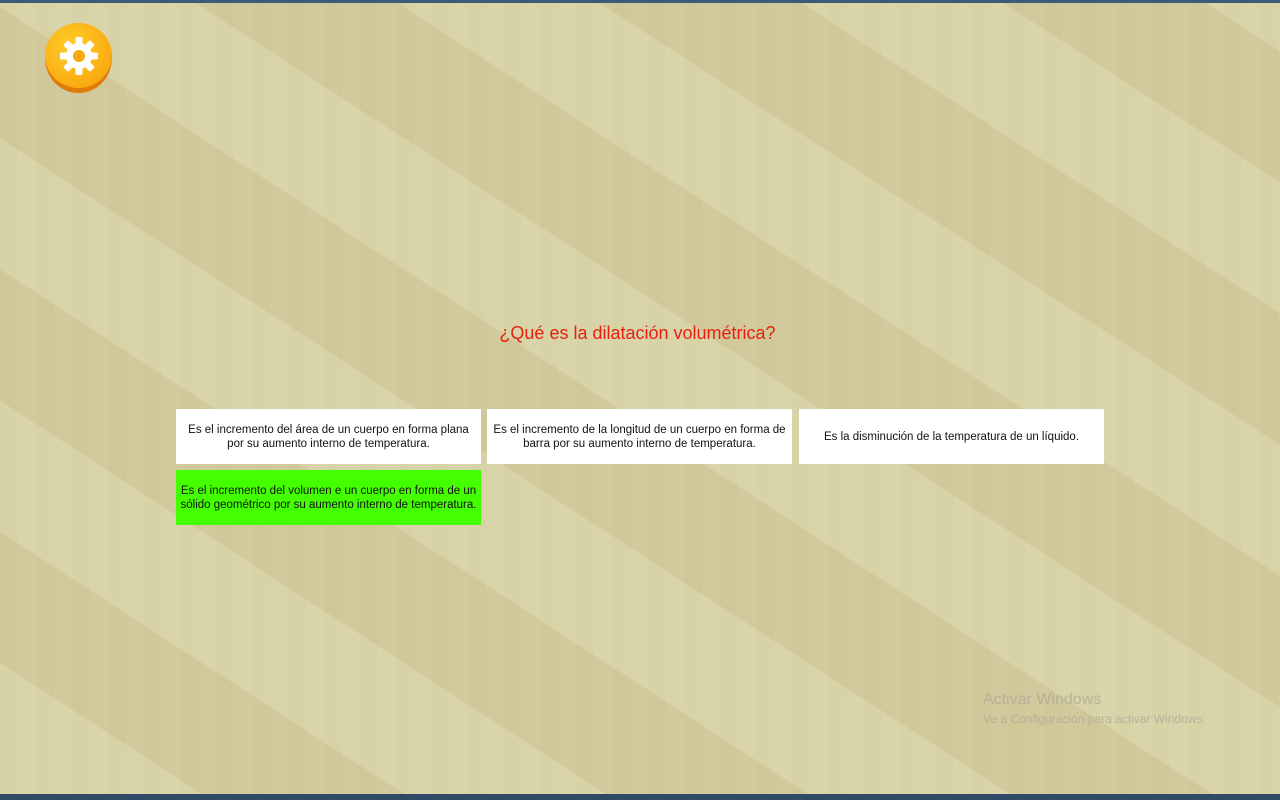 The height and width of the screenshot is (800, 1280). I want to click on settings-button, so click(78, 58).